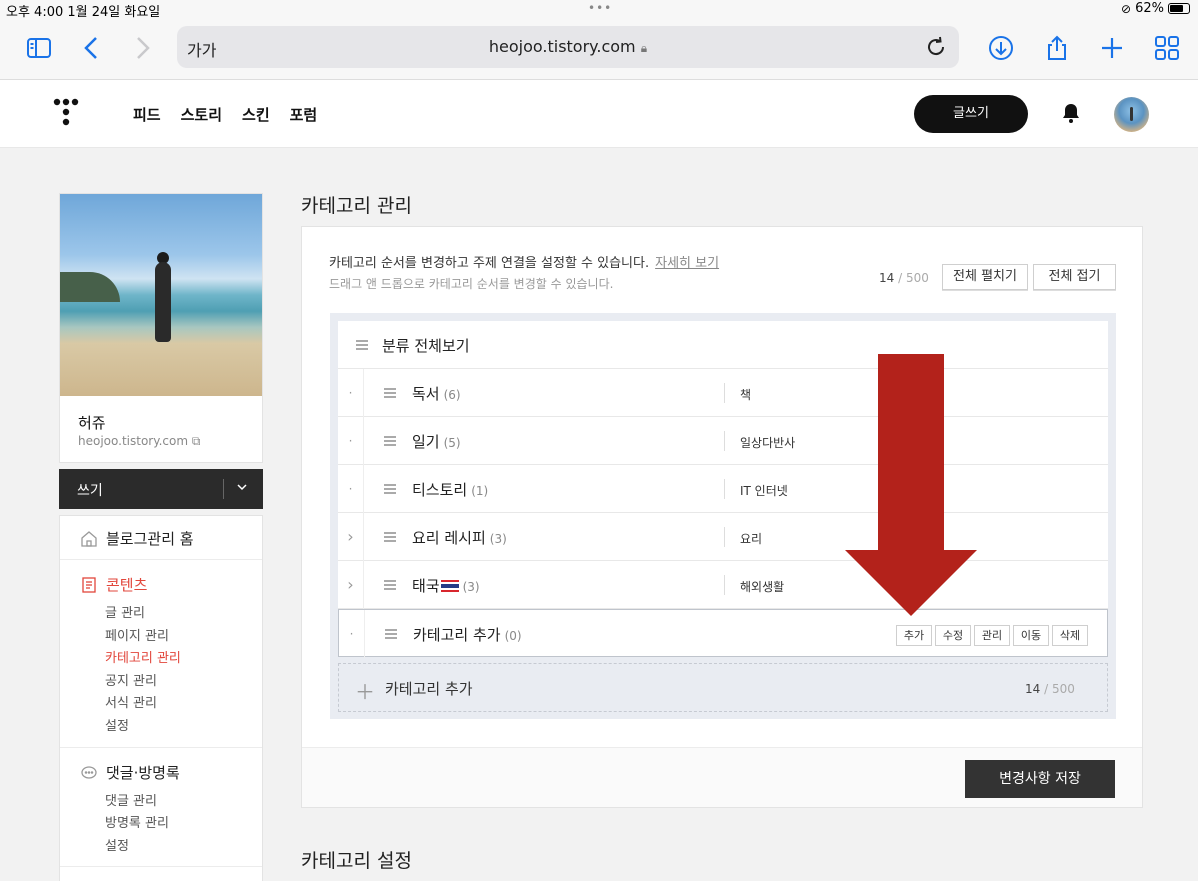 This screenshot has width=1198, height=881. I want to click on category-row: · 티스토리 (1) IT 인터넷, so click(723, 489).